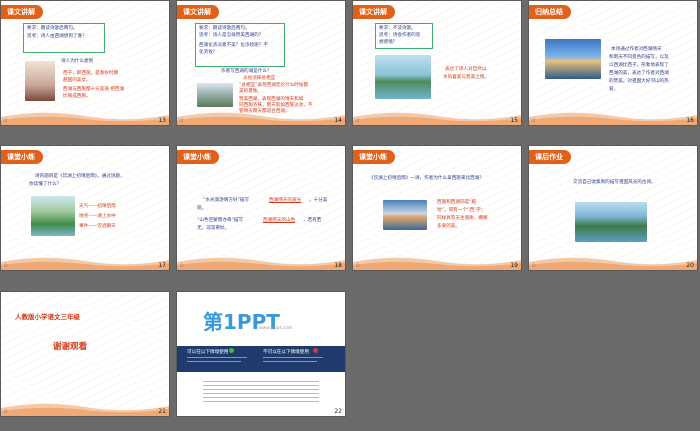  Describe the element at coordinates (94, 89) in the screenshot. I see `text-line: 西湖与西施都十分美丽 把西湖` at that location.